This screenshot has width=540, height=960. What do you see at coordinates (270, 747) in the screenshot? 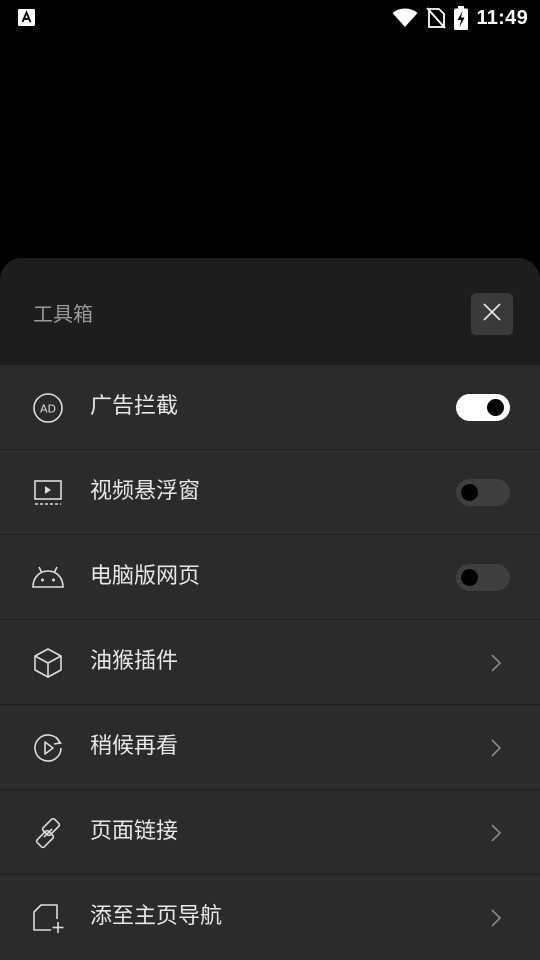
I see `toolbox-item-watch-later: 稍候再看` at bounding box center [270, 747].